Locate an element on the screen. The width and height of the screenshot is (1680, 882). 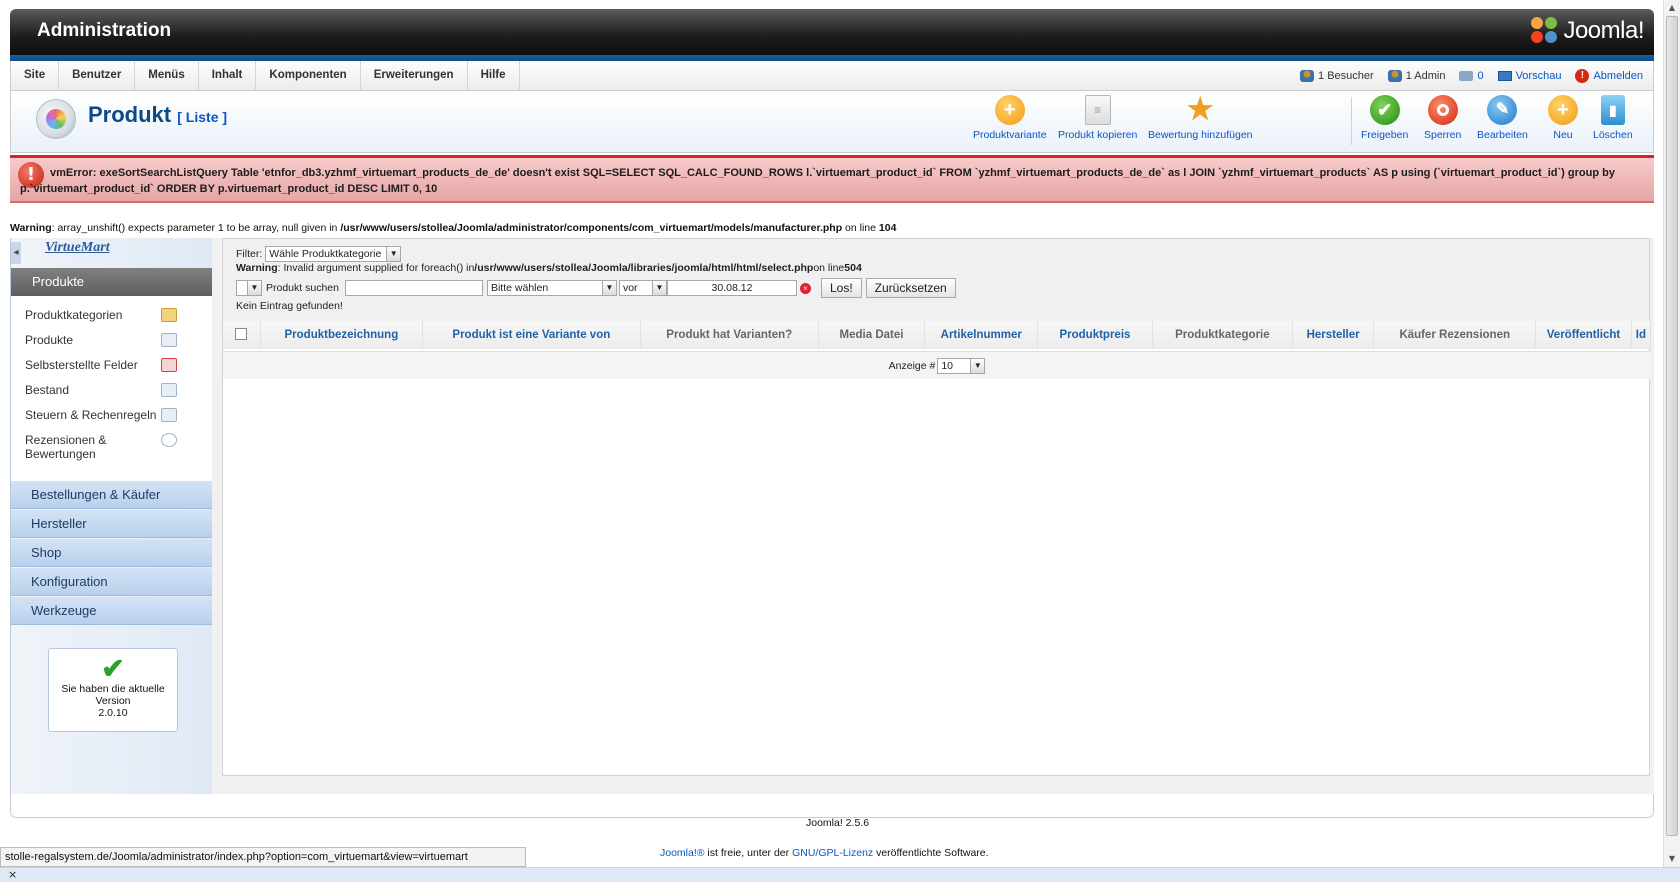
warning-label: Warning is located at coordinates (257, 268).